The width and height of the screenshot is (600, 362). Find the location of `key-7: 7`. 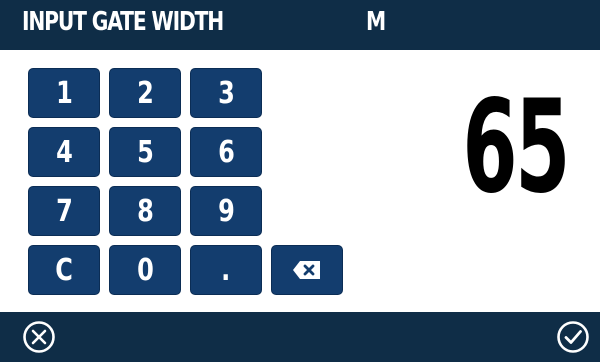

key-7: 7 is located at coordinates (64, 211).